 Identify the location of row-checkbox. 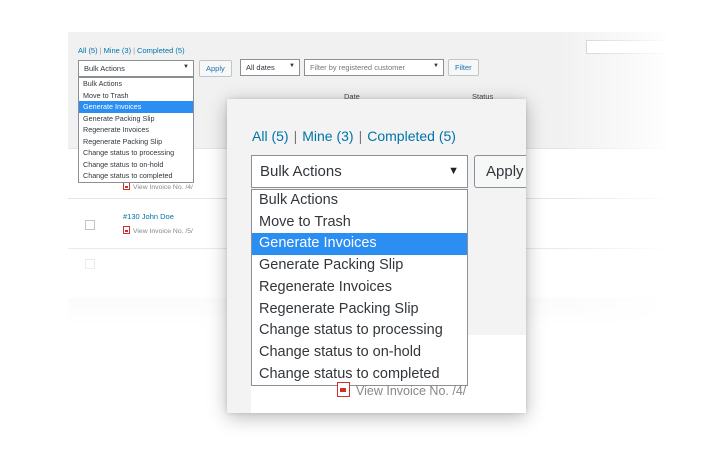
(90, 225).